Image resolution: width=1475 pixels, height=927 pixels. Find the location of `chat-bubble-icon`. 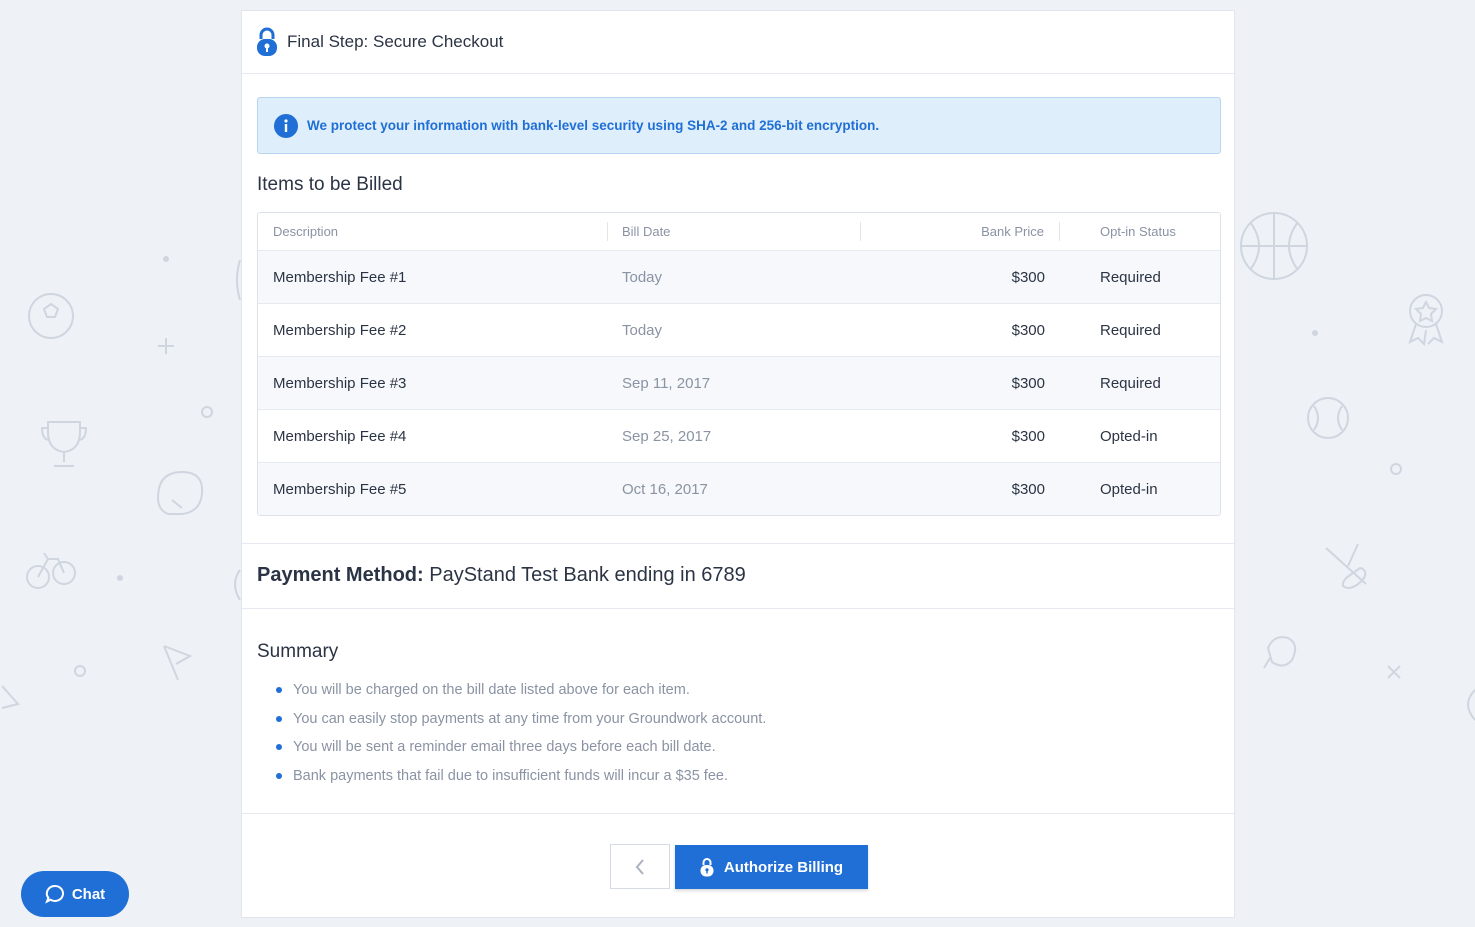

chat-bubble-icon is located at coordinates (54, 894).